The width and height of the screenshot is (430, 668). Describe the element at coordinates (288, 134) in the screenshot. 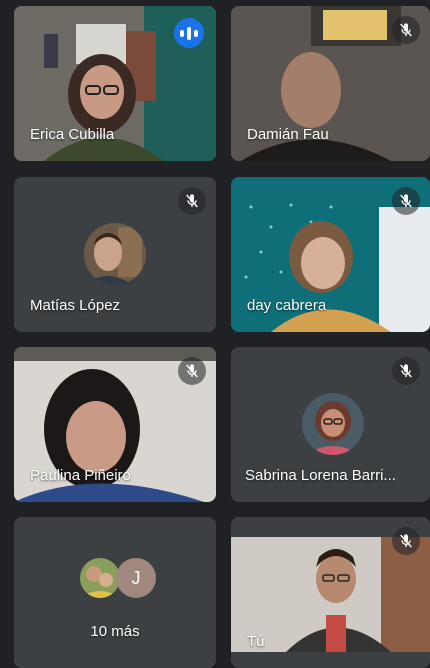

I see `participant-name: Damián Fau` at that location.